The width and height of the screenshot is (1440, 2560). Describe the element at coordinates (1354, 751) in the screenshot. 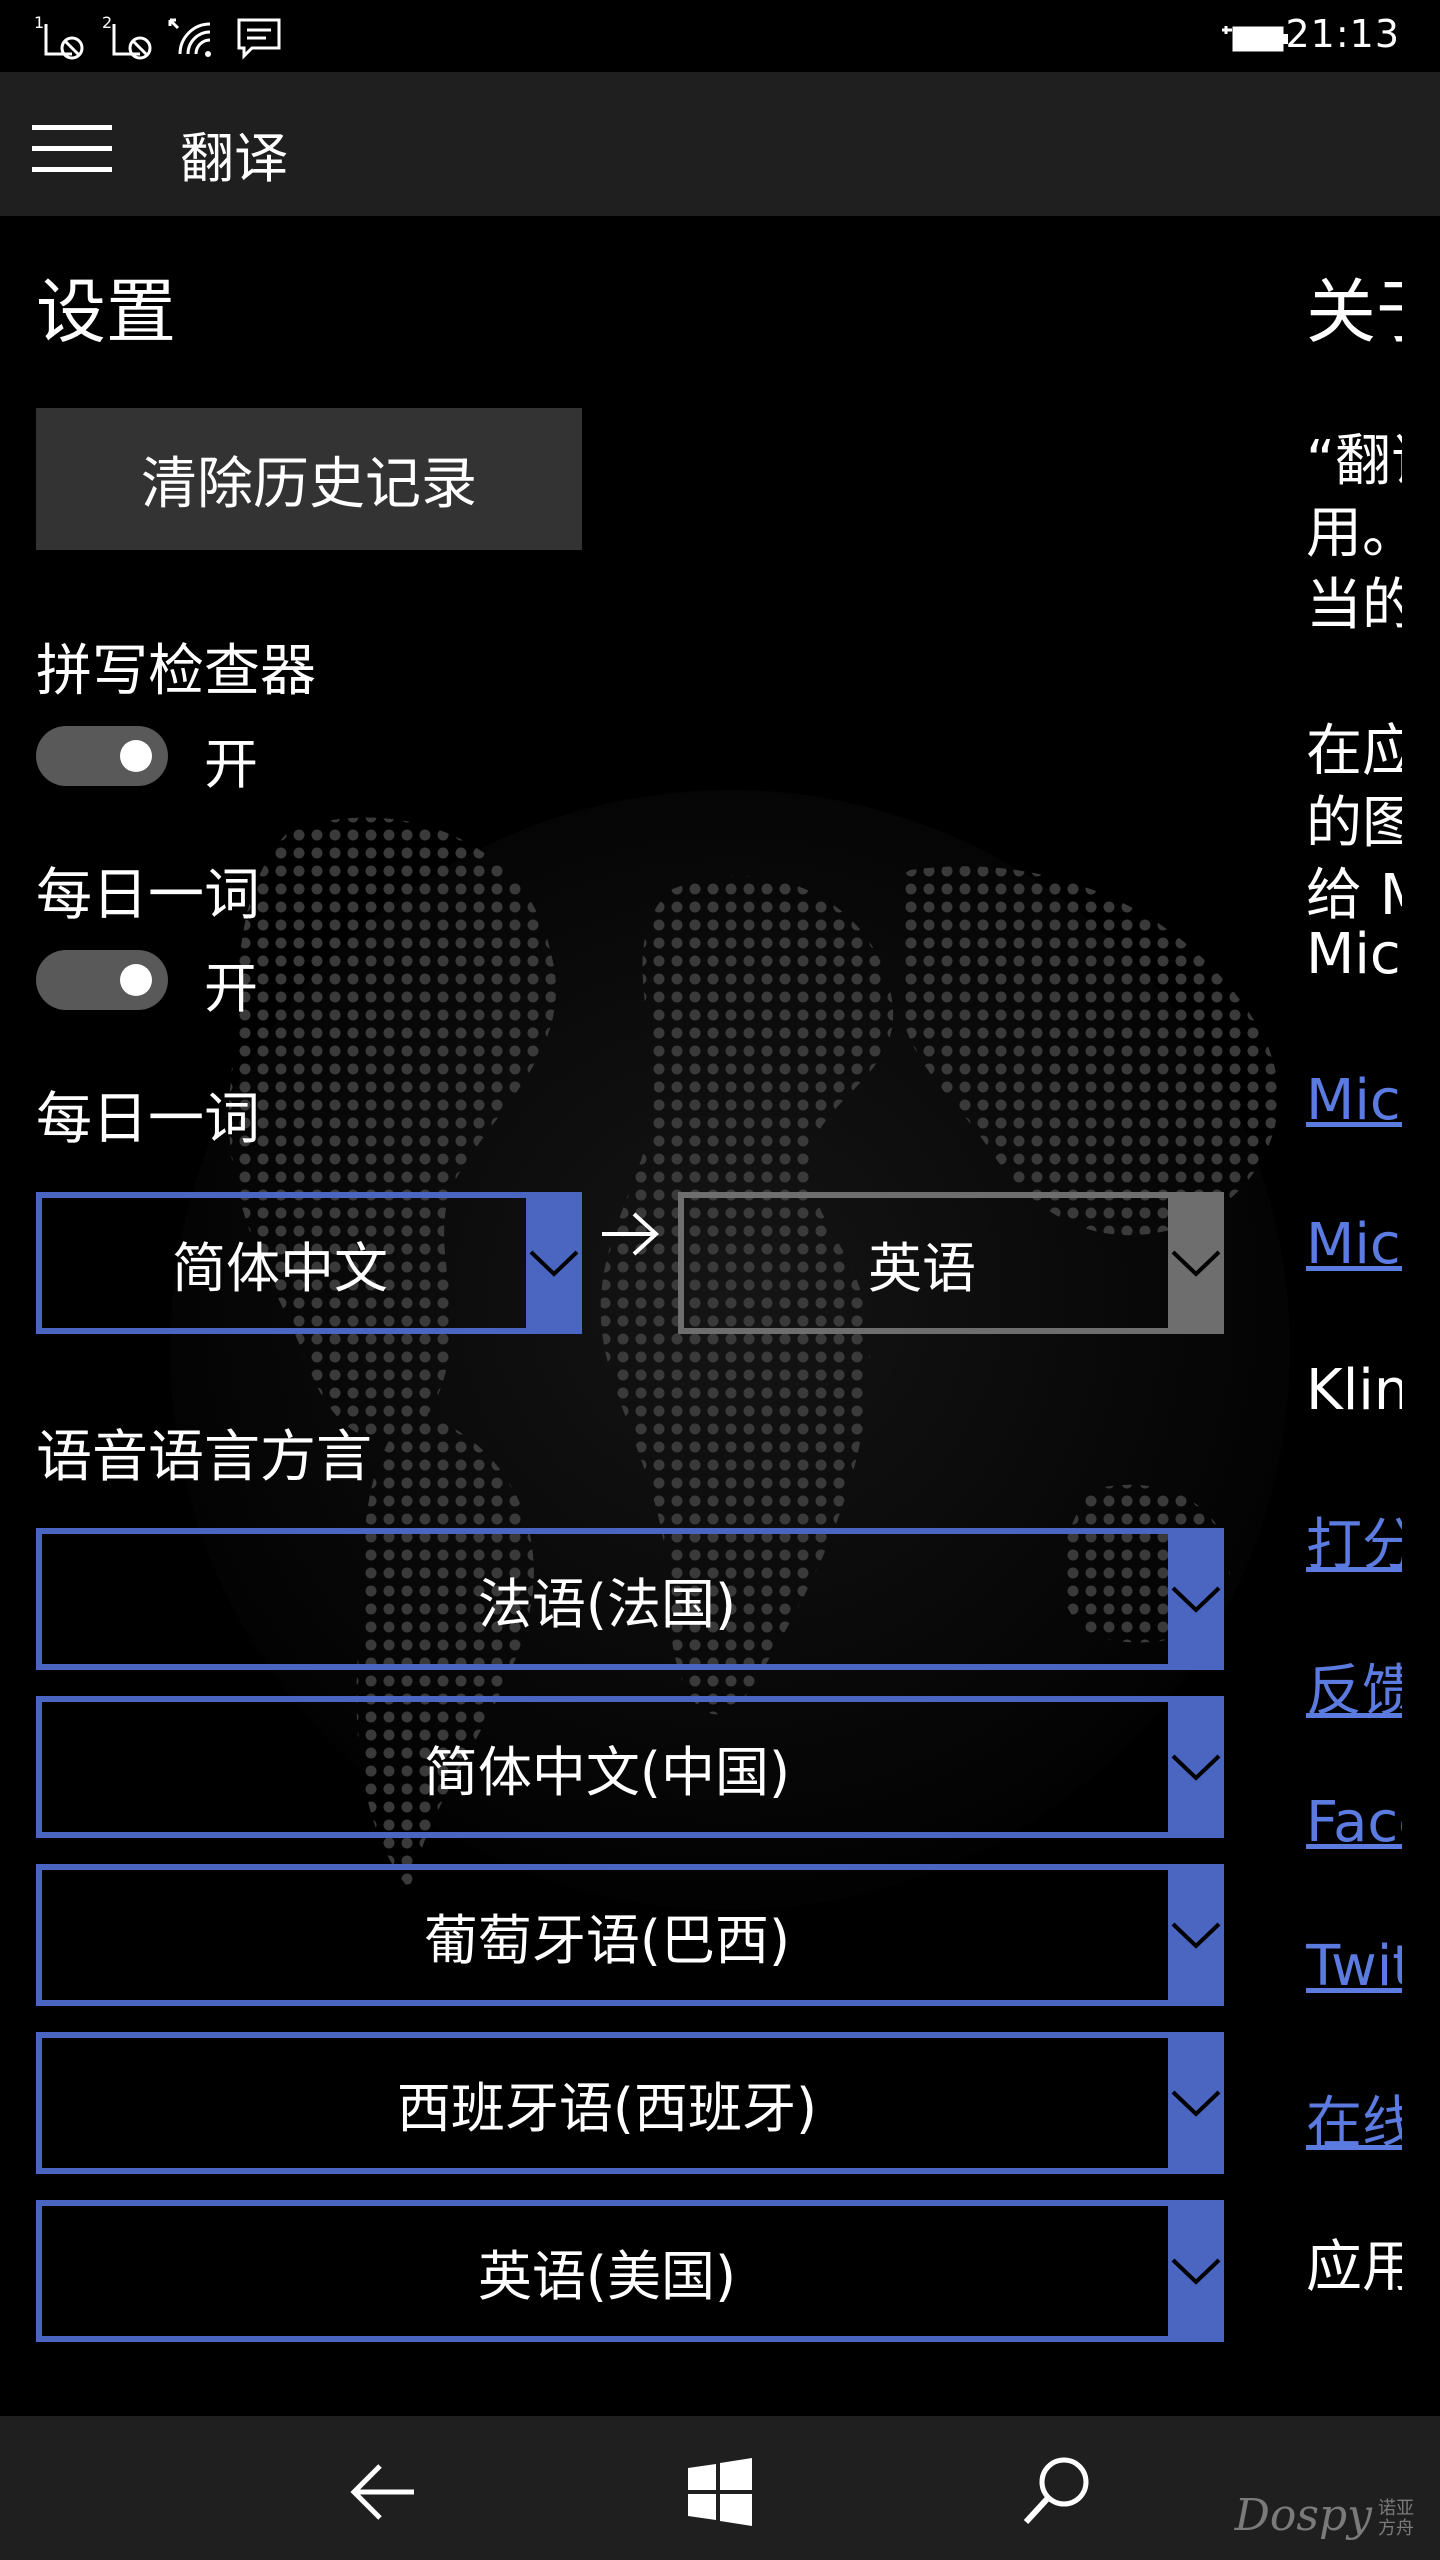

I see `about-text-line: 在应` at that location.